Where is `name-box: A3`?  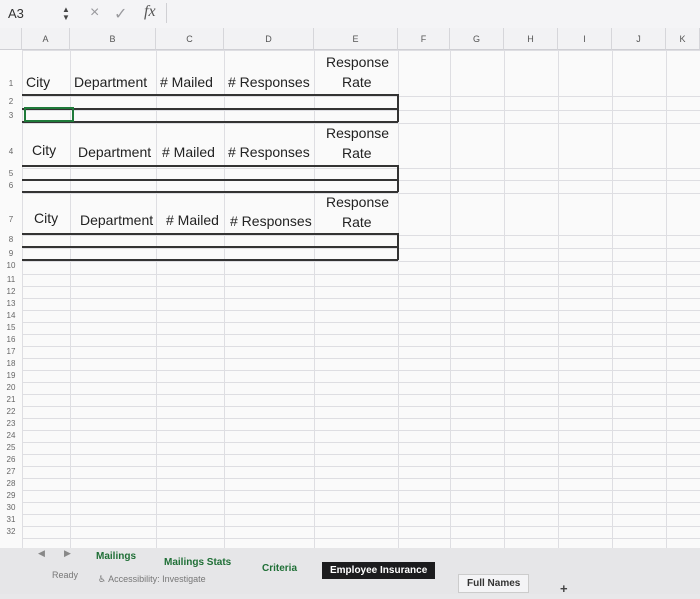
name-box: A3 is located at coordinates (34, 14).